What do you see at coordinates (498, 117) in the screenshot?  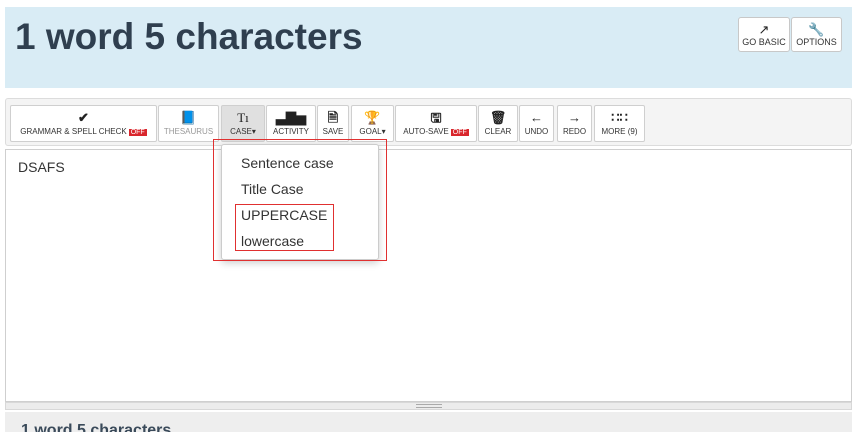 I see `trash-icon: 🗑` at bounding box center [498, 117].